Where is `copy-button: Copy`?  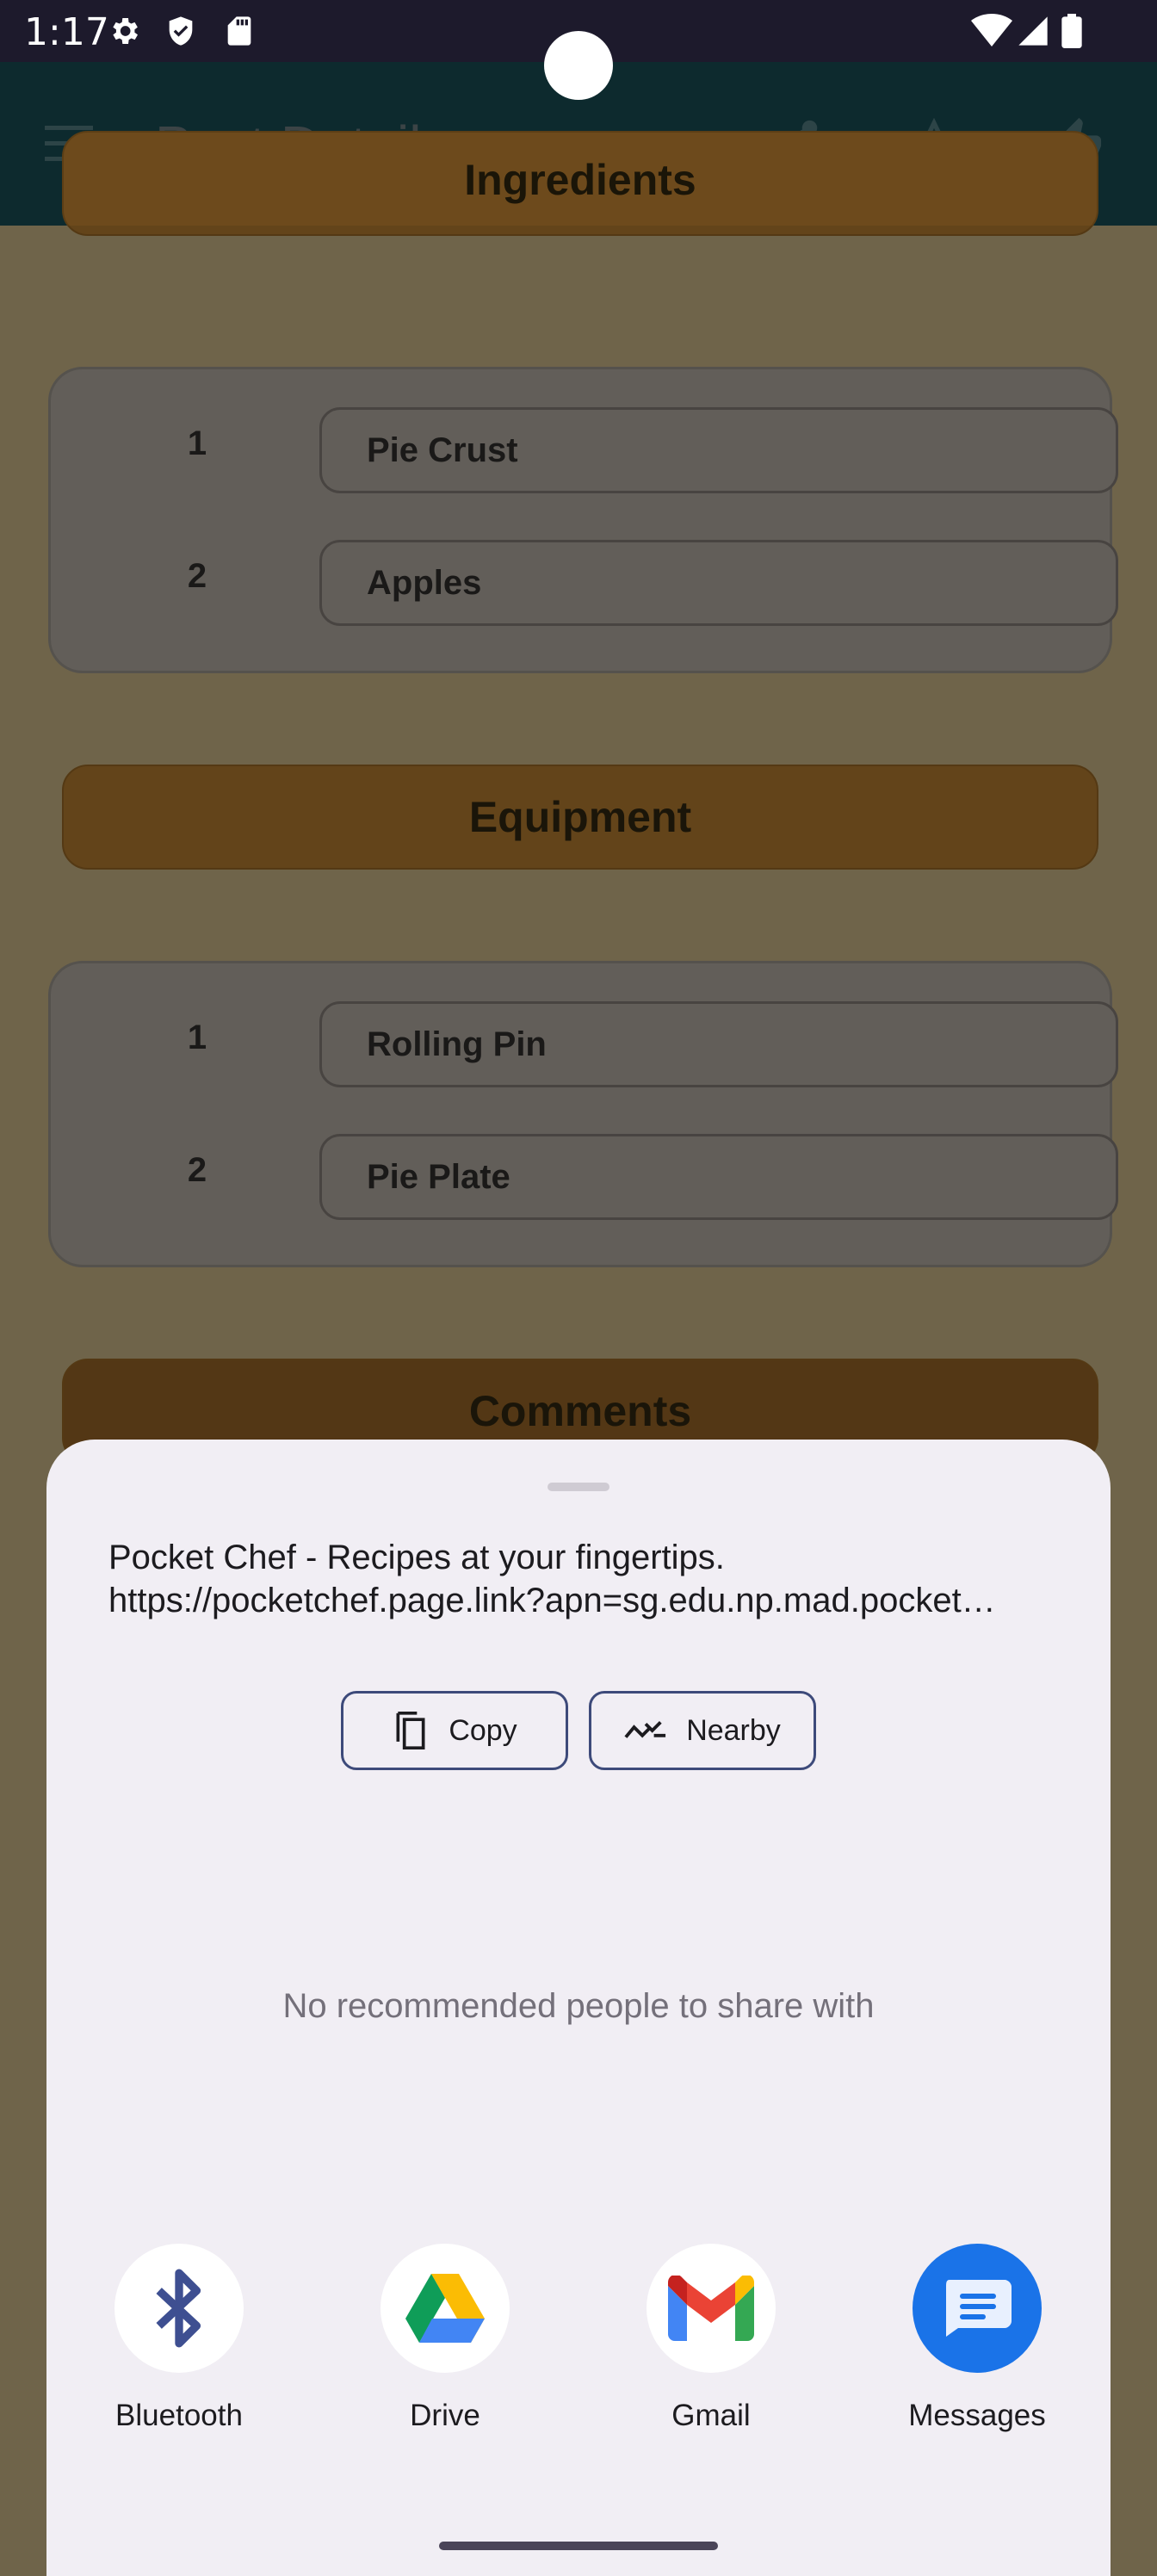
copy-button: Copy is located at coordinates (455, 1731).